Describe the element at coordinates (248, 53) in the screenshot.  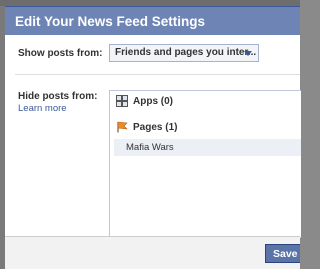
I see `chevron-down-icon` at that location.